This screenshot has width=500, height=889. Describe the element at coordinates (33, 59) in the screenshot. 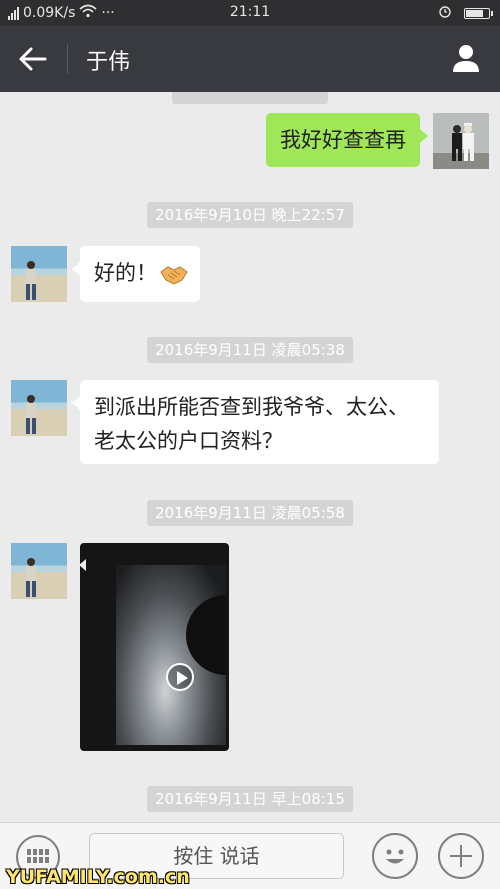

I see `arrow-left-icon` at that location.